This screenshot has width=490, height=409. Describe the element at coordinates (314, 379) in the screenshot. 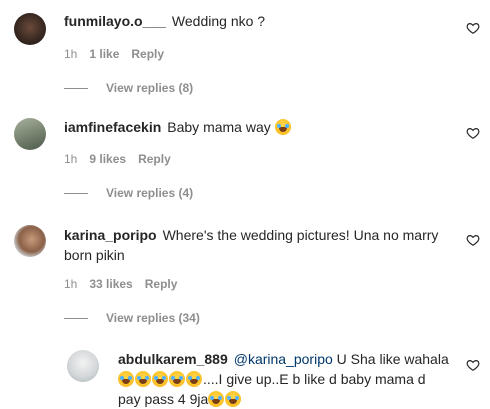

I see `comment-body-part2: ....I give up..E b like d baby mama d` at that location.